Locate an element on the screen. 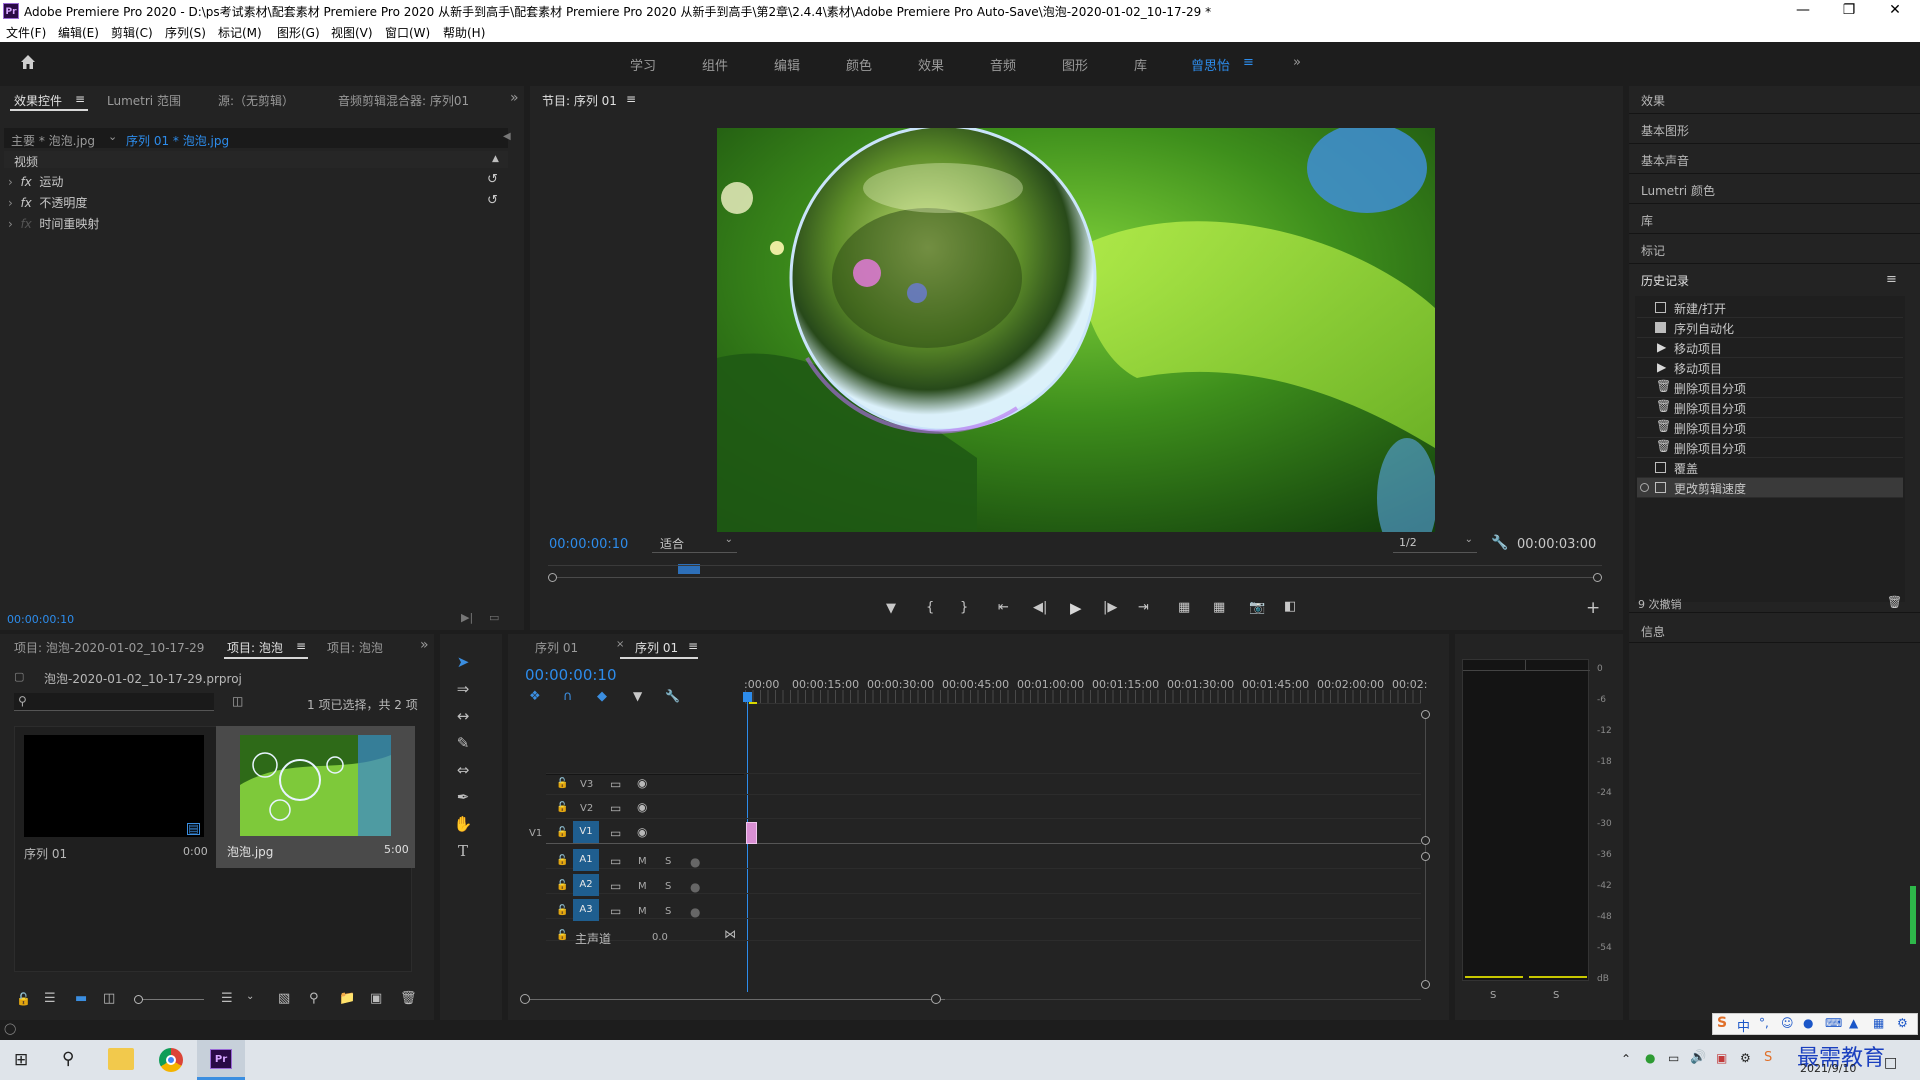 Image resolution: width=1920 pixels, height=1080 pixels. history-item: ▶ 移动项目 is located at coordinates (1770, 348).